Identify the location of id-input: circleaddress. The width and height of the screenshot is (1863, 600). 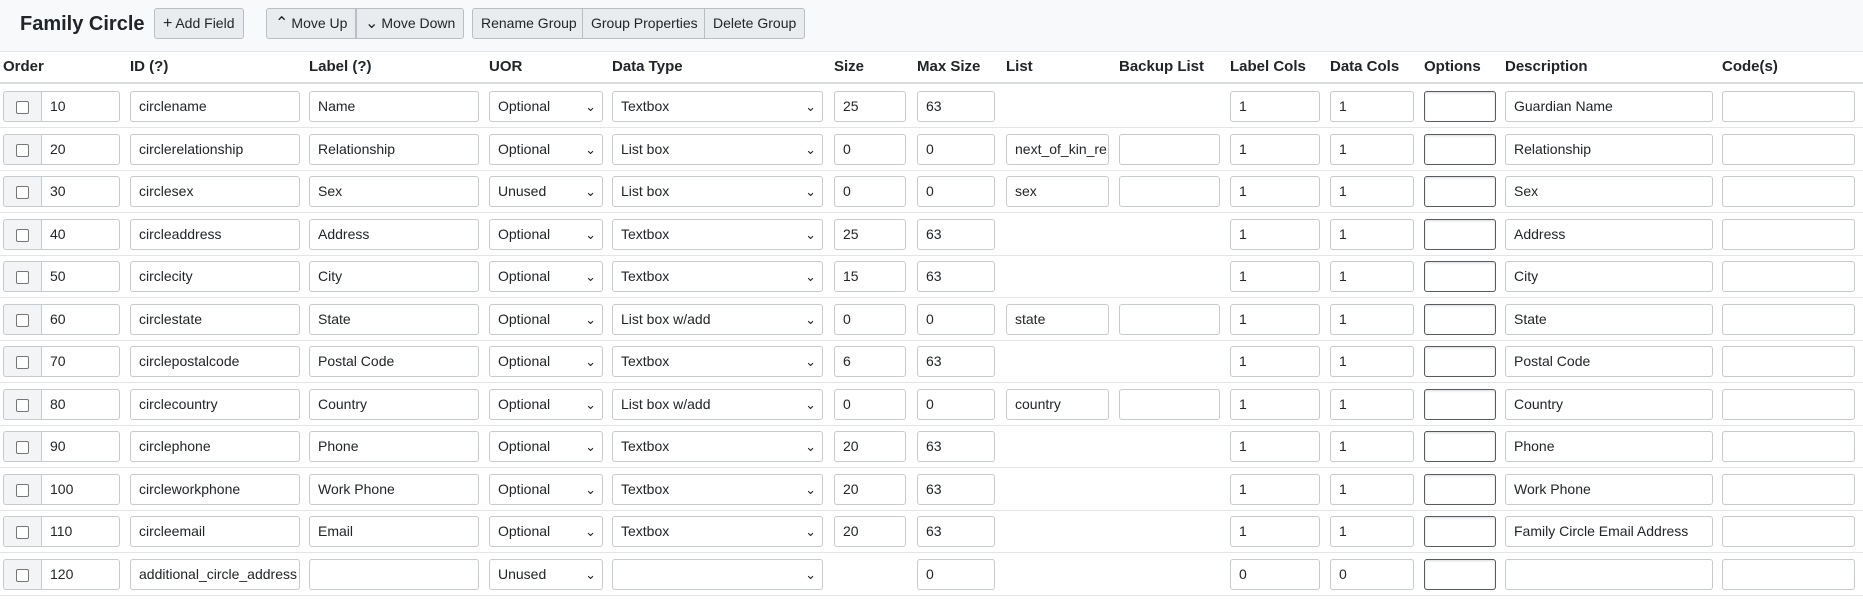
(215, 234).